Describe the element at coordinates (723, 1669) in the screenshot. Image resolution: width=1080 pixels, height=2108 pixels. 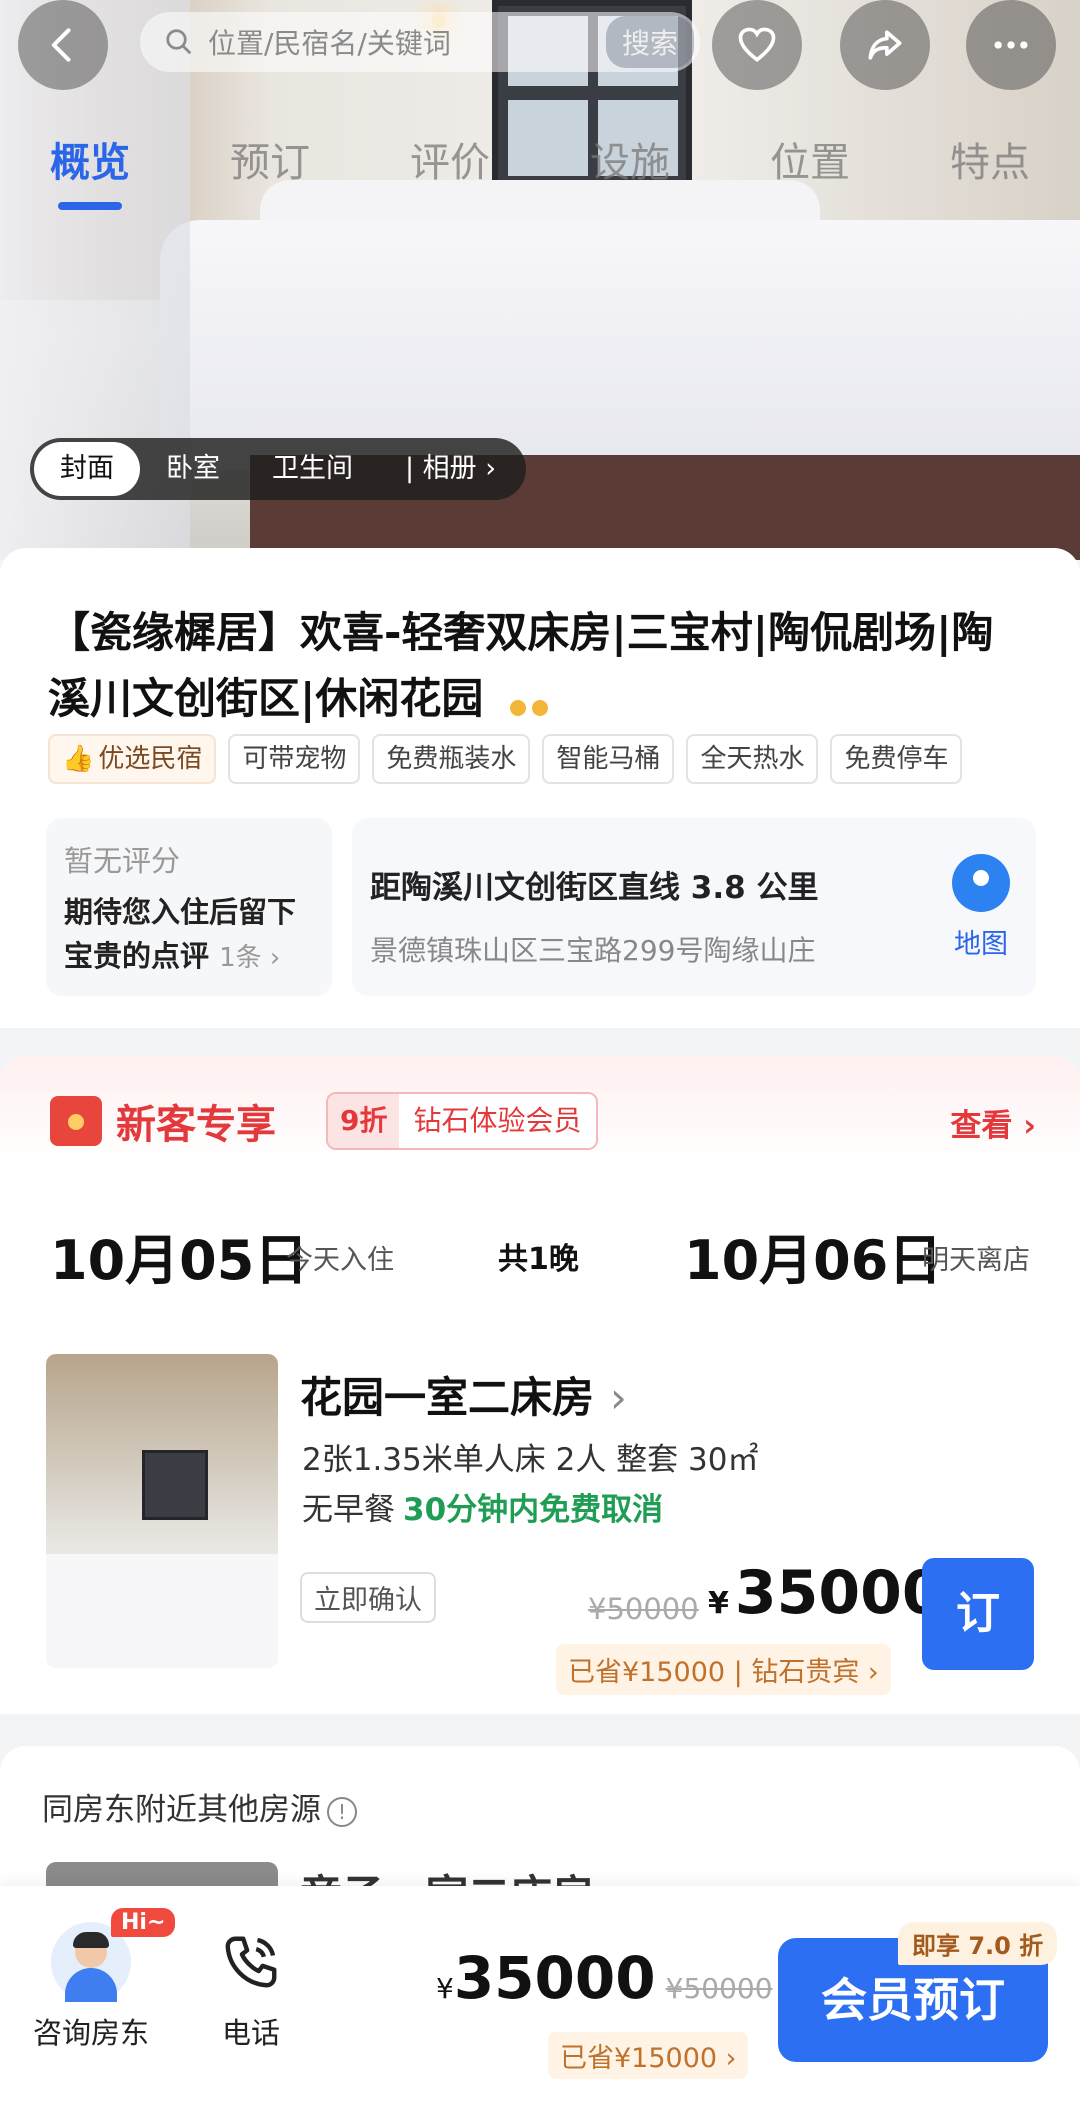
I see `room-saving: 已省¥15000 | 钻石贵宾 ›` at that location.